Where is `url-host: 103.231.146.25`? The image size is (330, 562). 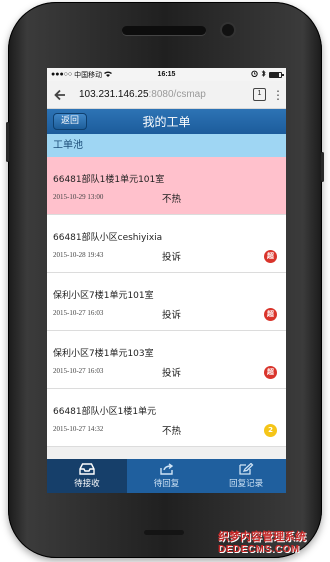
url-host: 103.231.146.25 is located at coordinates (114, 94).